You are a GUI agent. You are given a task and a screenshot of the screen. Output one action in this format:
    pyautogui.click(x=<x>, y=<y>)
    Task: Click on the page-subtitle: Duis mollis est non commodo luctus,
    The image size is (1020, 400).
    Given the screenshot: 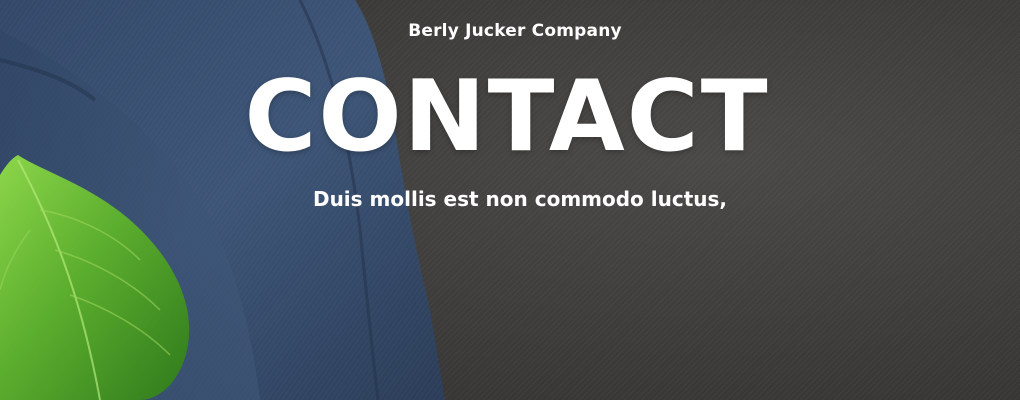 What is the action you would take?
    pyautogui.click(x=520, y=199)
    